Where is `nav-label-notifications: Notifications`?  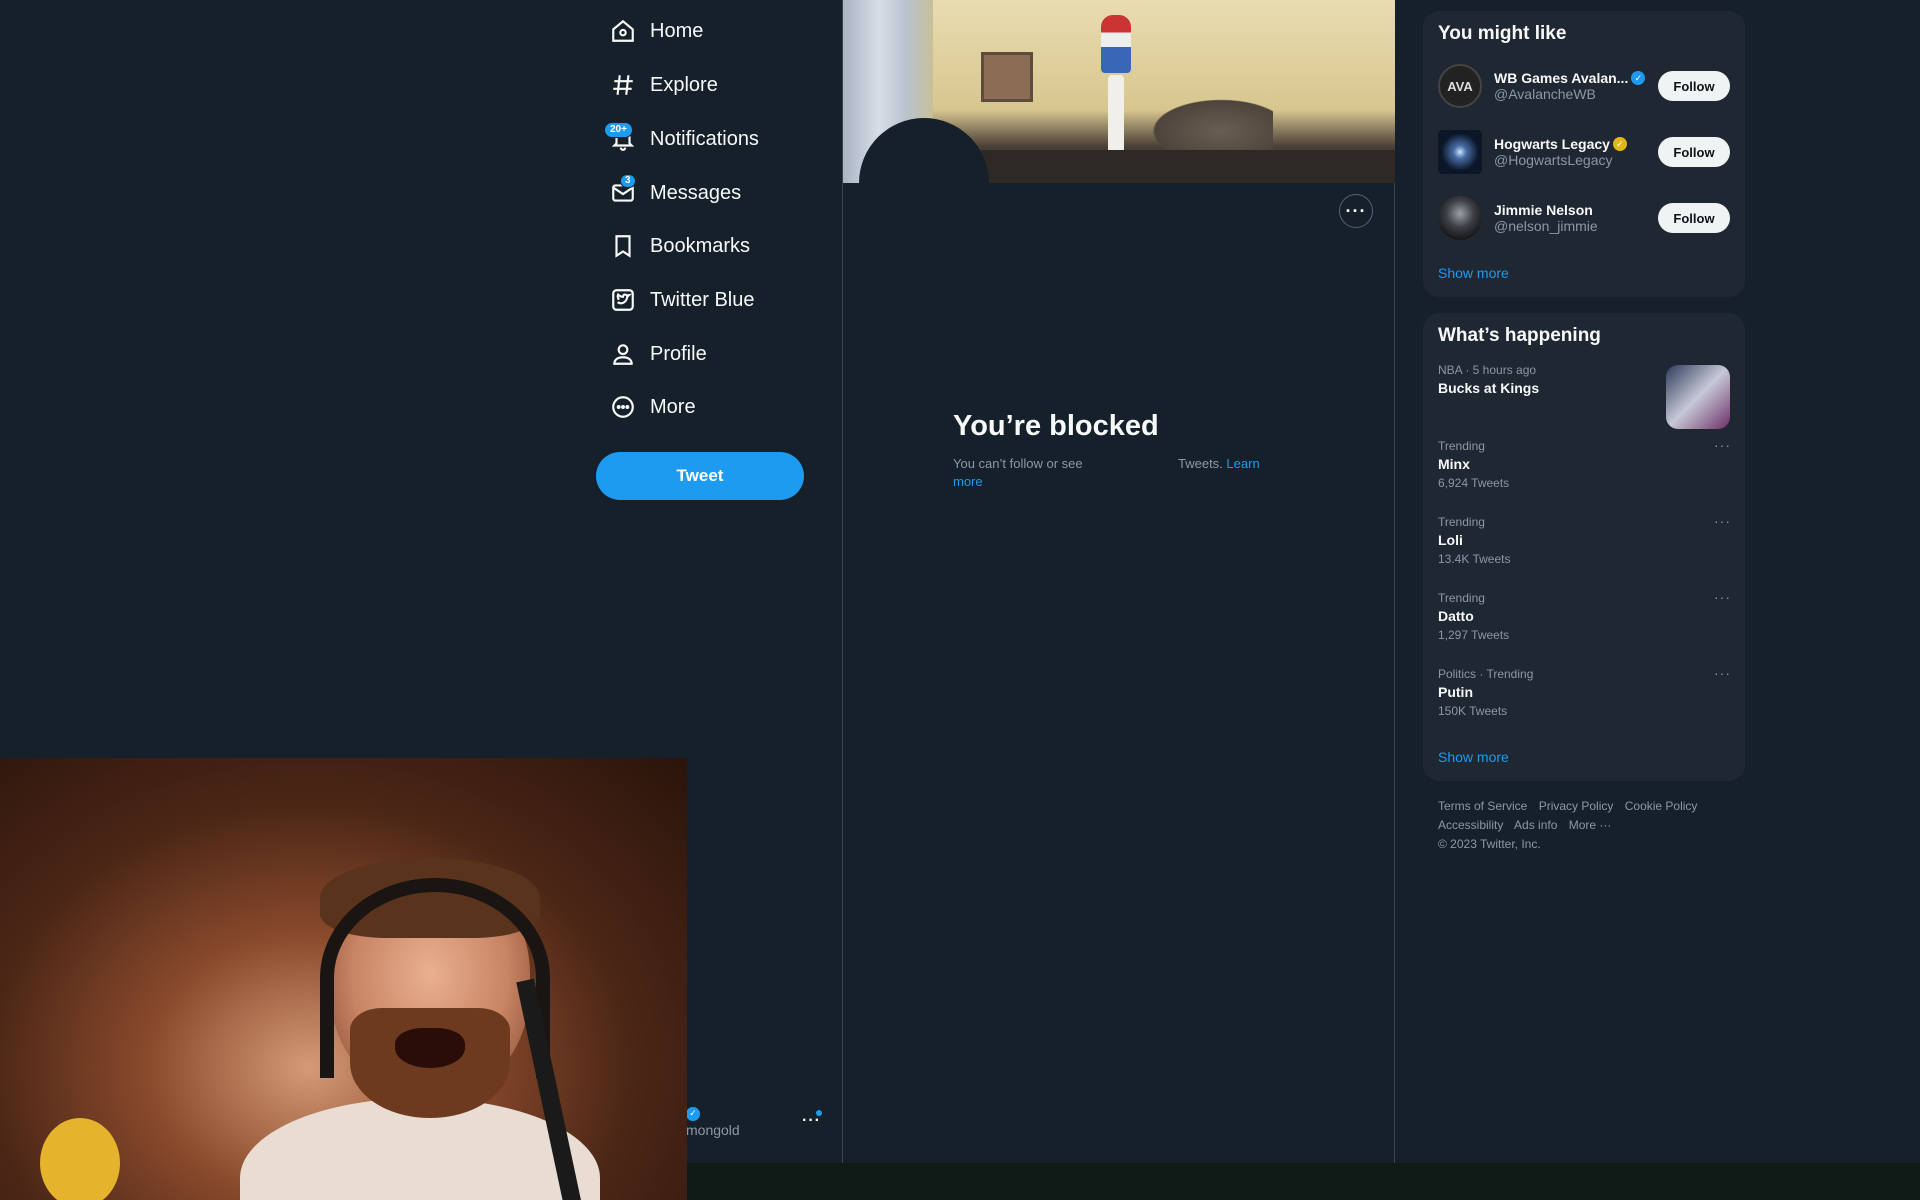 nav-label-notifications: Notifications is located at coordinates (704, 138).